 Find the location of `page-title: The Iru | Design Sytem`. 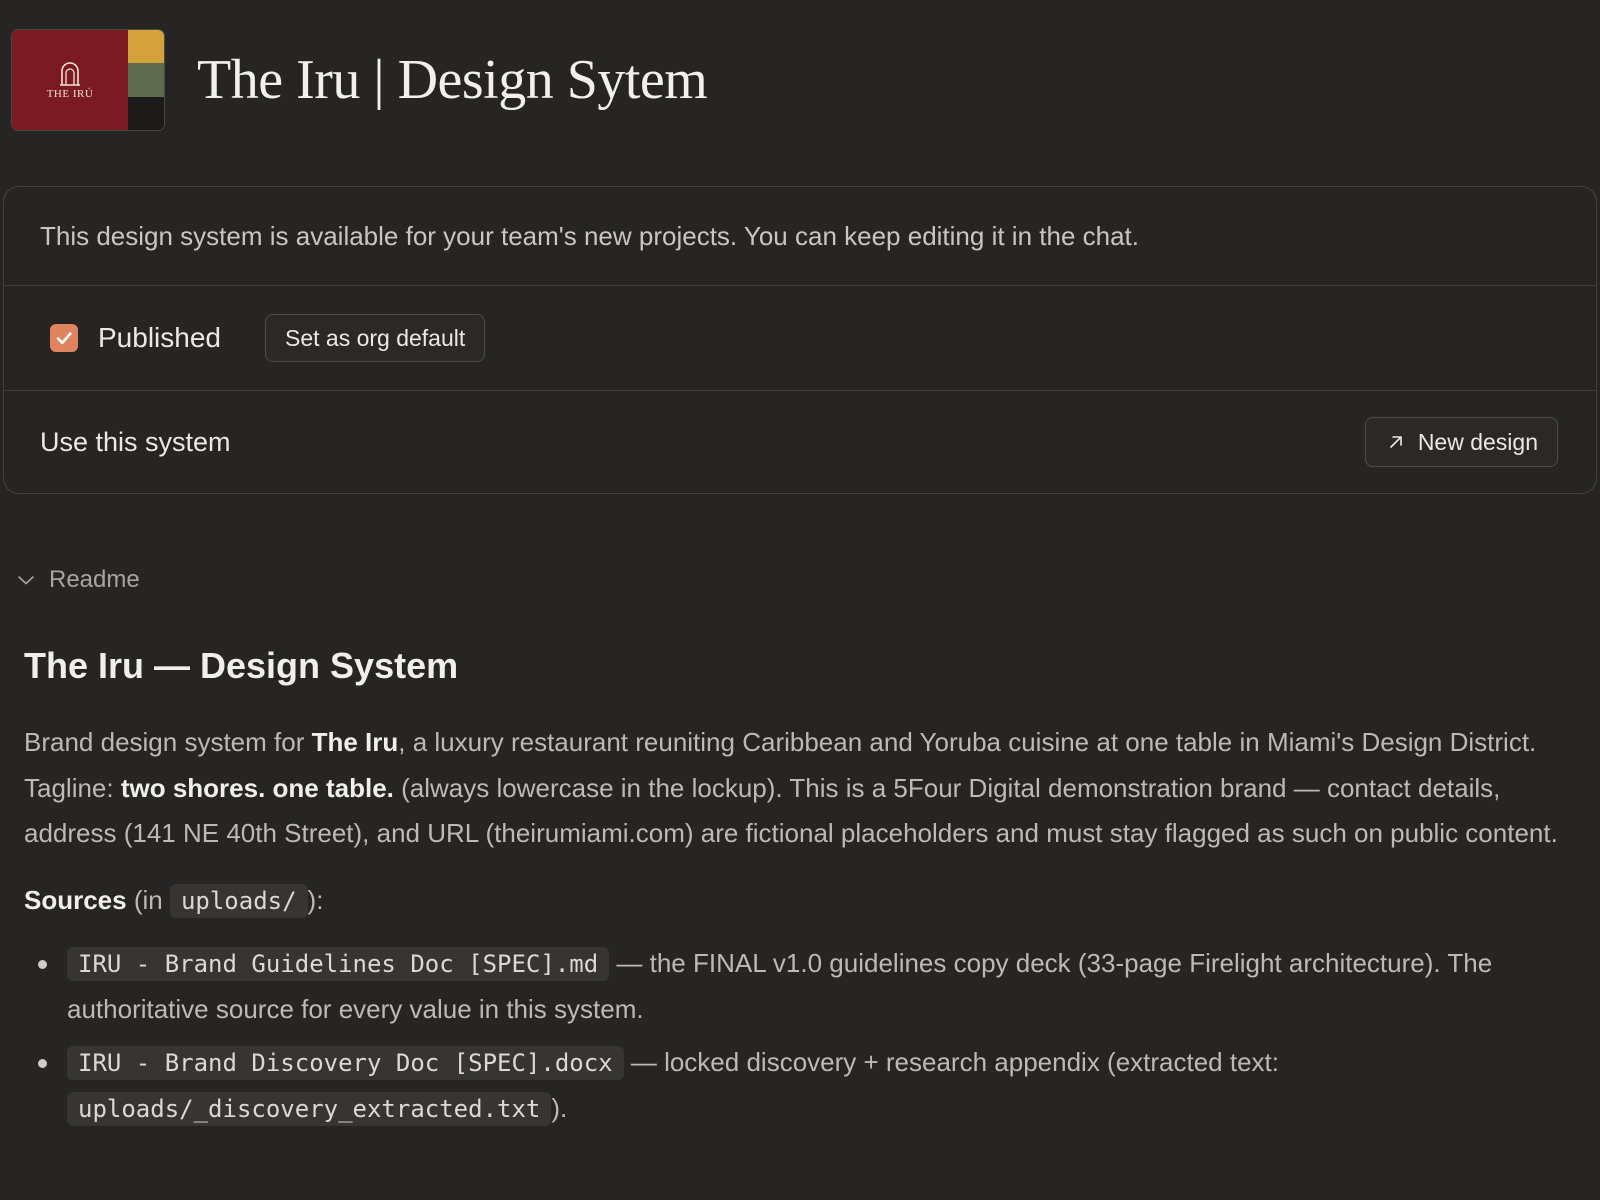

page-title: The Iru | Design Sytem is located at coordinates (452, 80).